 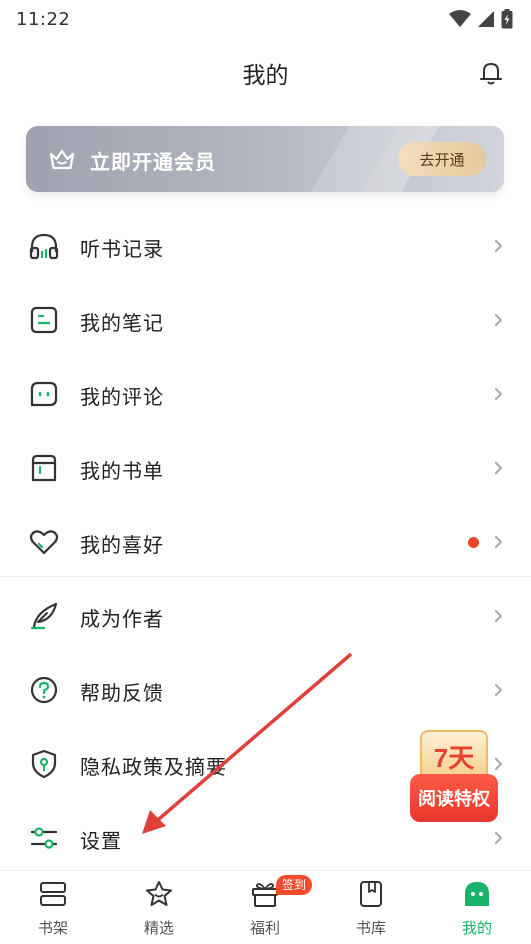 I want to click on sign-in-badge: 签到, so click(x=294, y=885).